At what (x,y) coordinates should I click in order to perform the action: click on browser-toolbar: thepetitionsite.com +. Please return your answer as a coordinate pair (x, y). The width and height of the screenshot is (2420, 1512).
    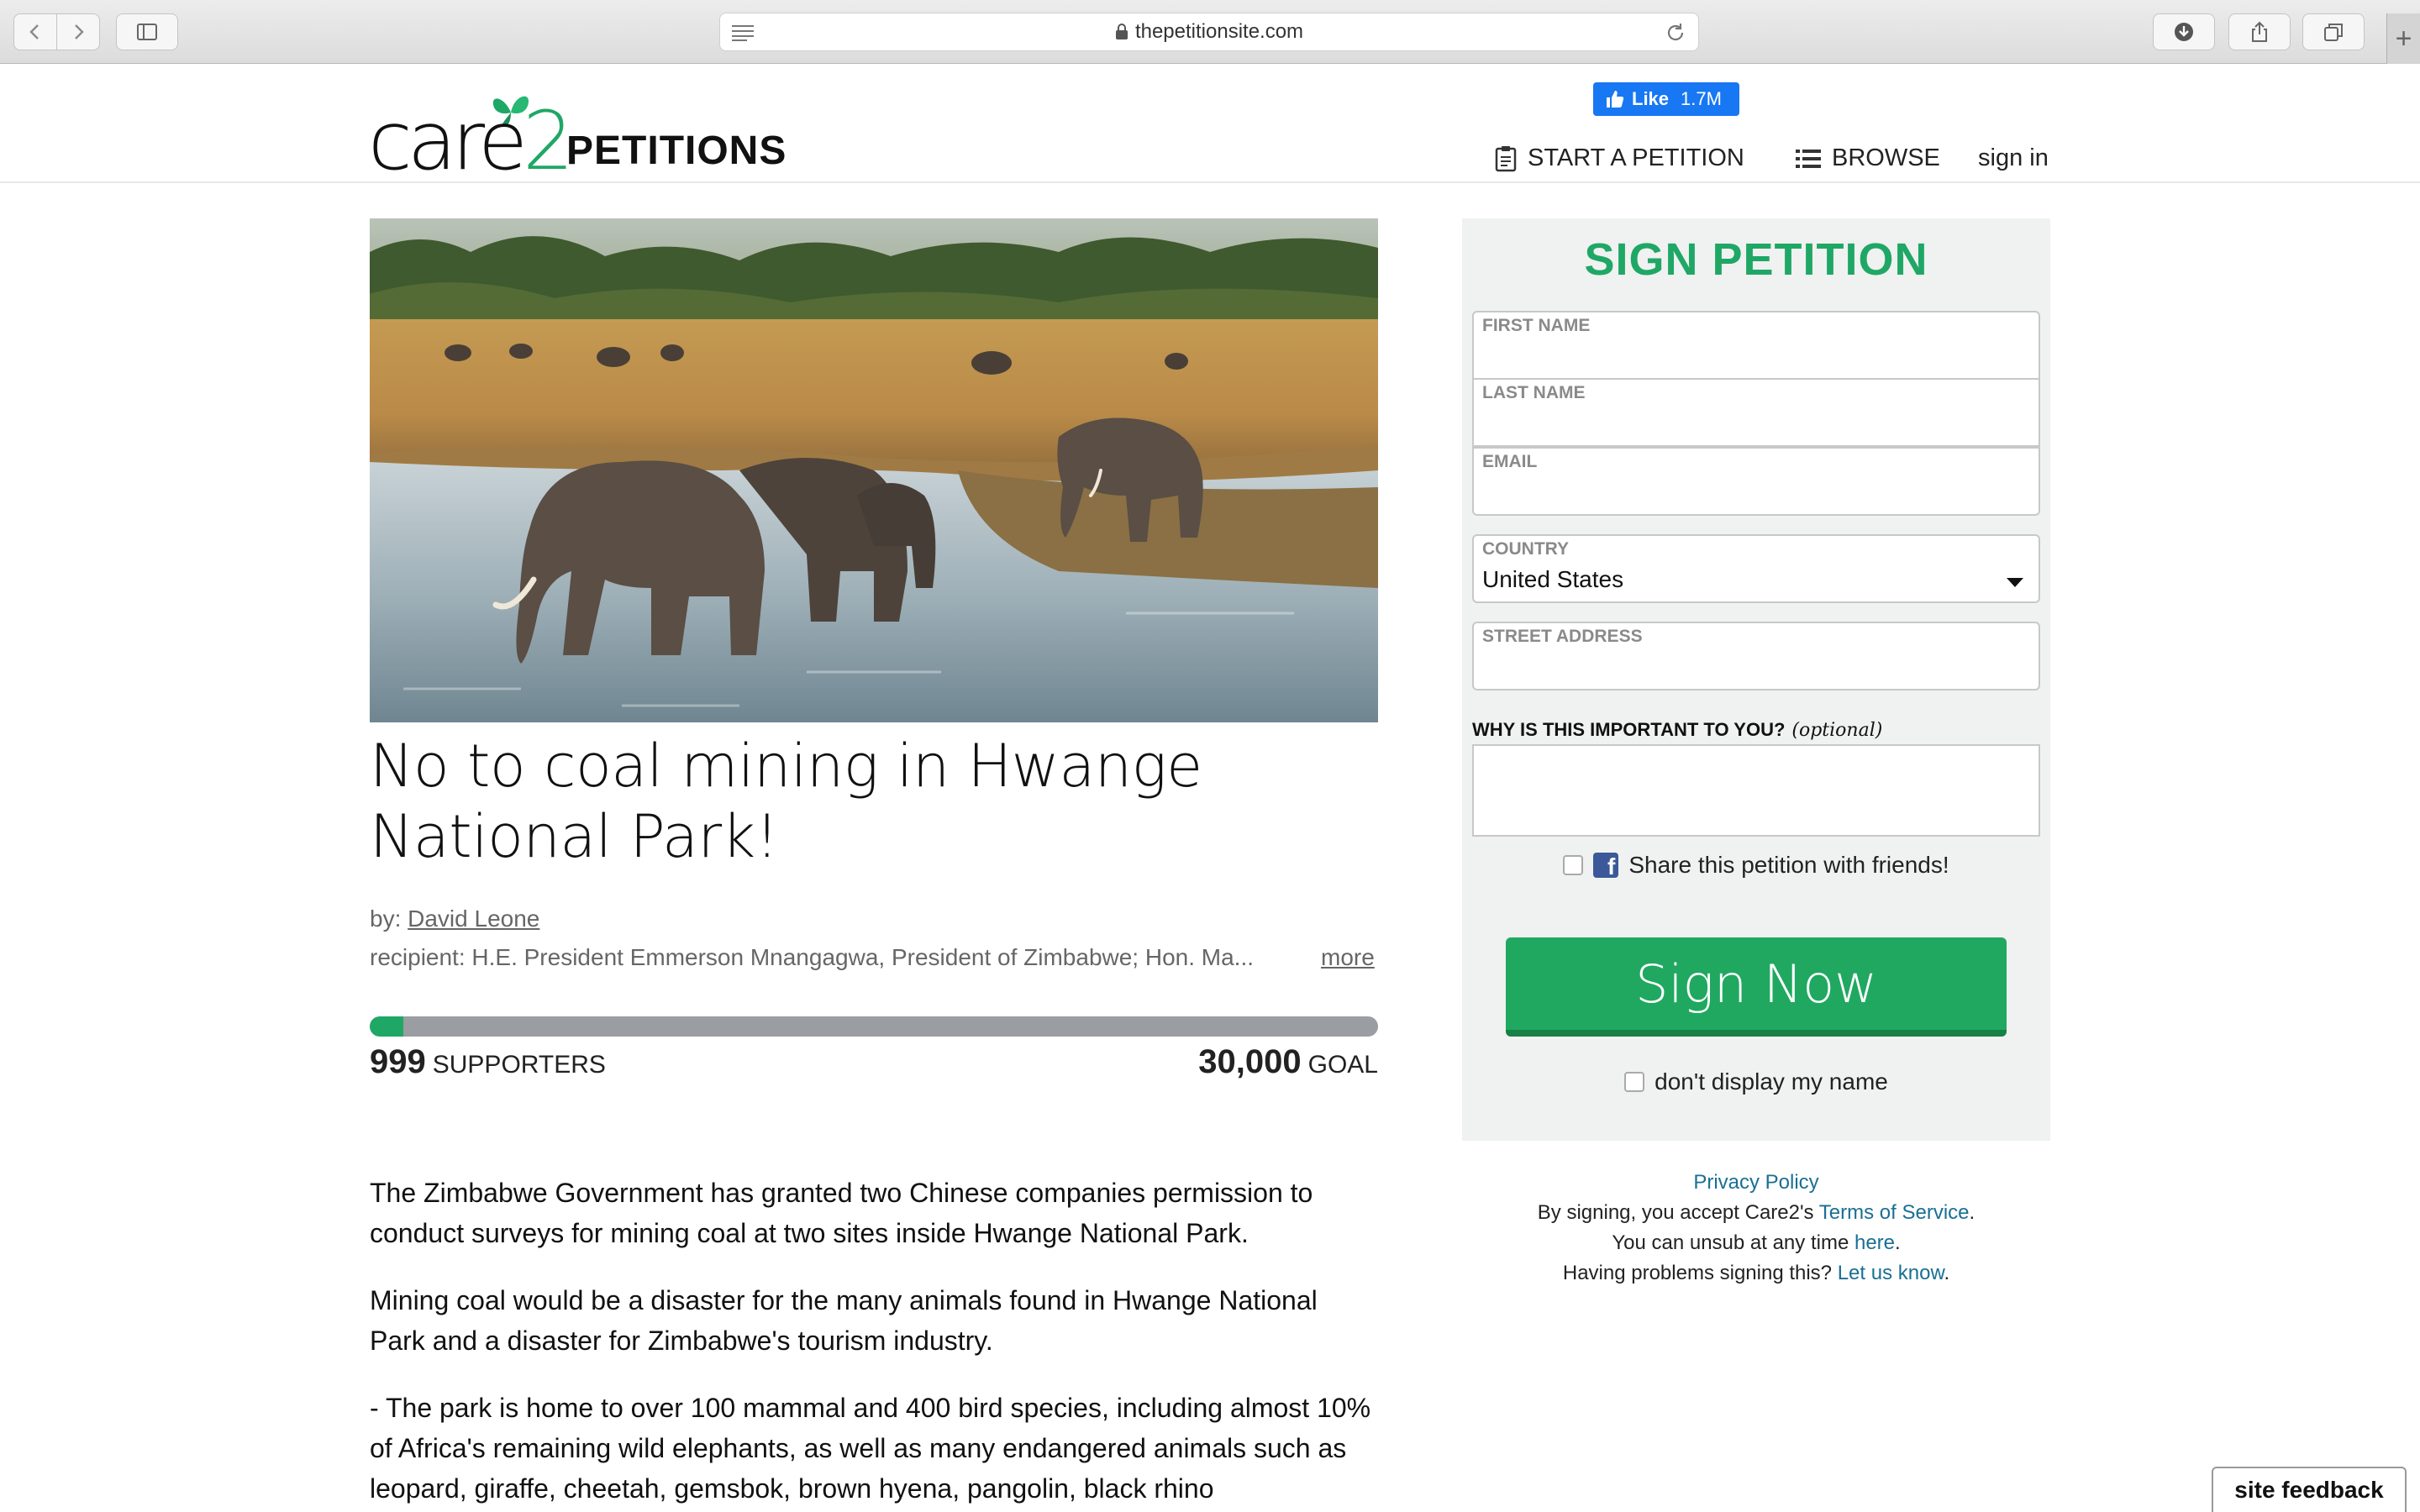
    Looking at the image, I should click on (1210, 32).